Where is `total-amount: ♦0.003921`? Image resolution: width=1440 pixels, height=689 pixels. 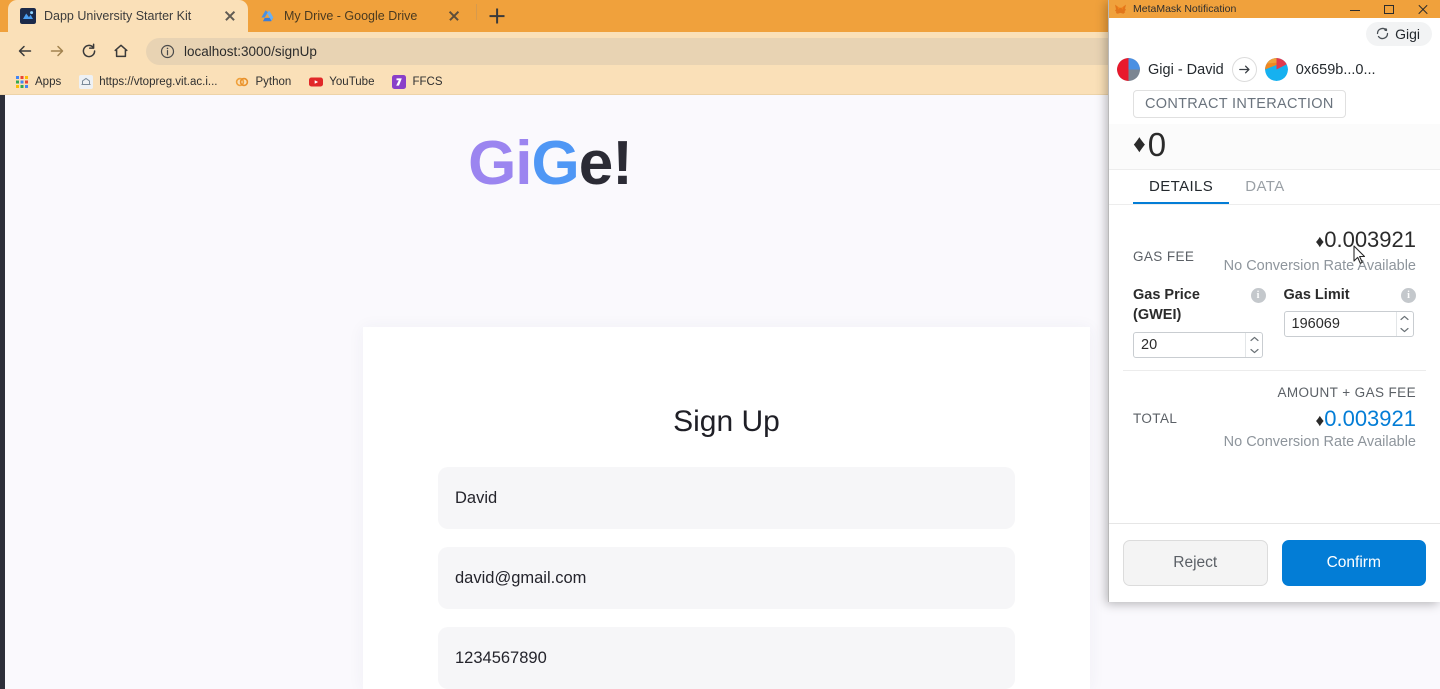
total-amount: ♦0.003921 is located at coordinates (1366, 419).